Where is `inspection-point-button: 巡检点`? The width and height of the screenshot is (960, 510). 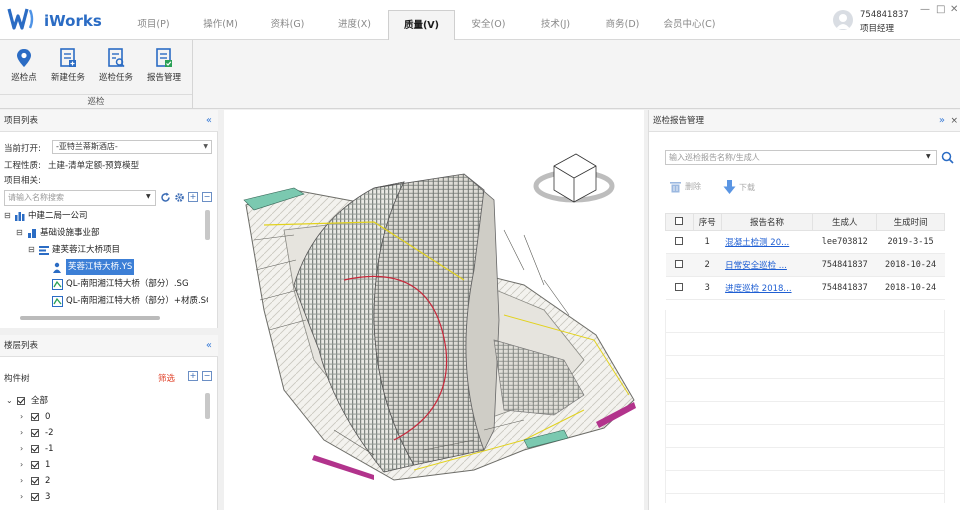
inspection-point-button: 巡检点 is located at coordinates (24, 65).